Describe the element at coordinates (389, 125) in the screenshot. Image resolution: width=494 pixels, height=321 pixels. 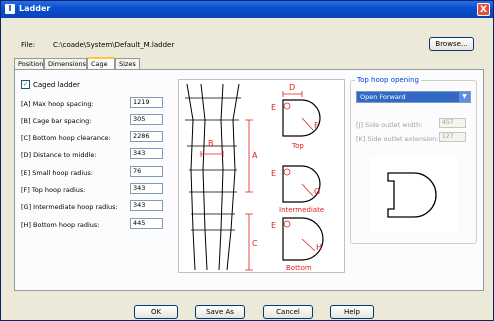
I see `side-outlet-width-label: [J] Side outlet width:` at that location.